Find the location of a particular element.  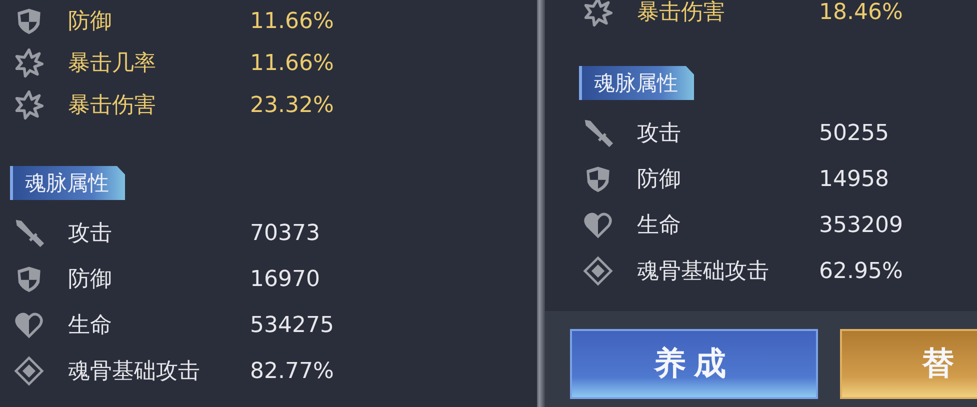

stat-value: 62.95% is located at coordinates (861, 271).